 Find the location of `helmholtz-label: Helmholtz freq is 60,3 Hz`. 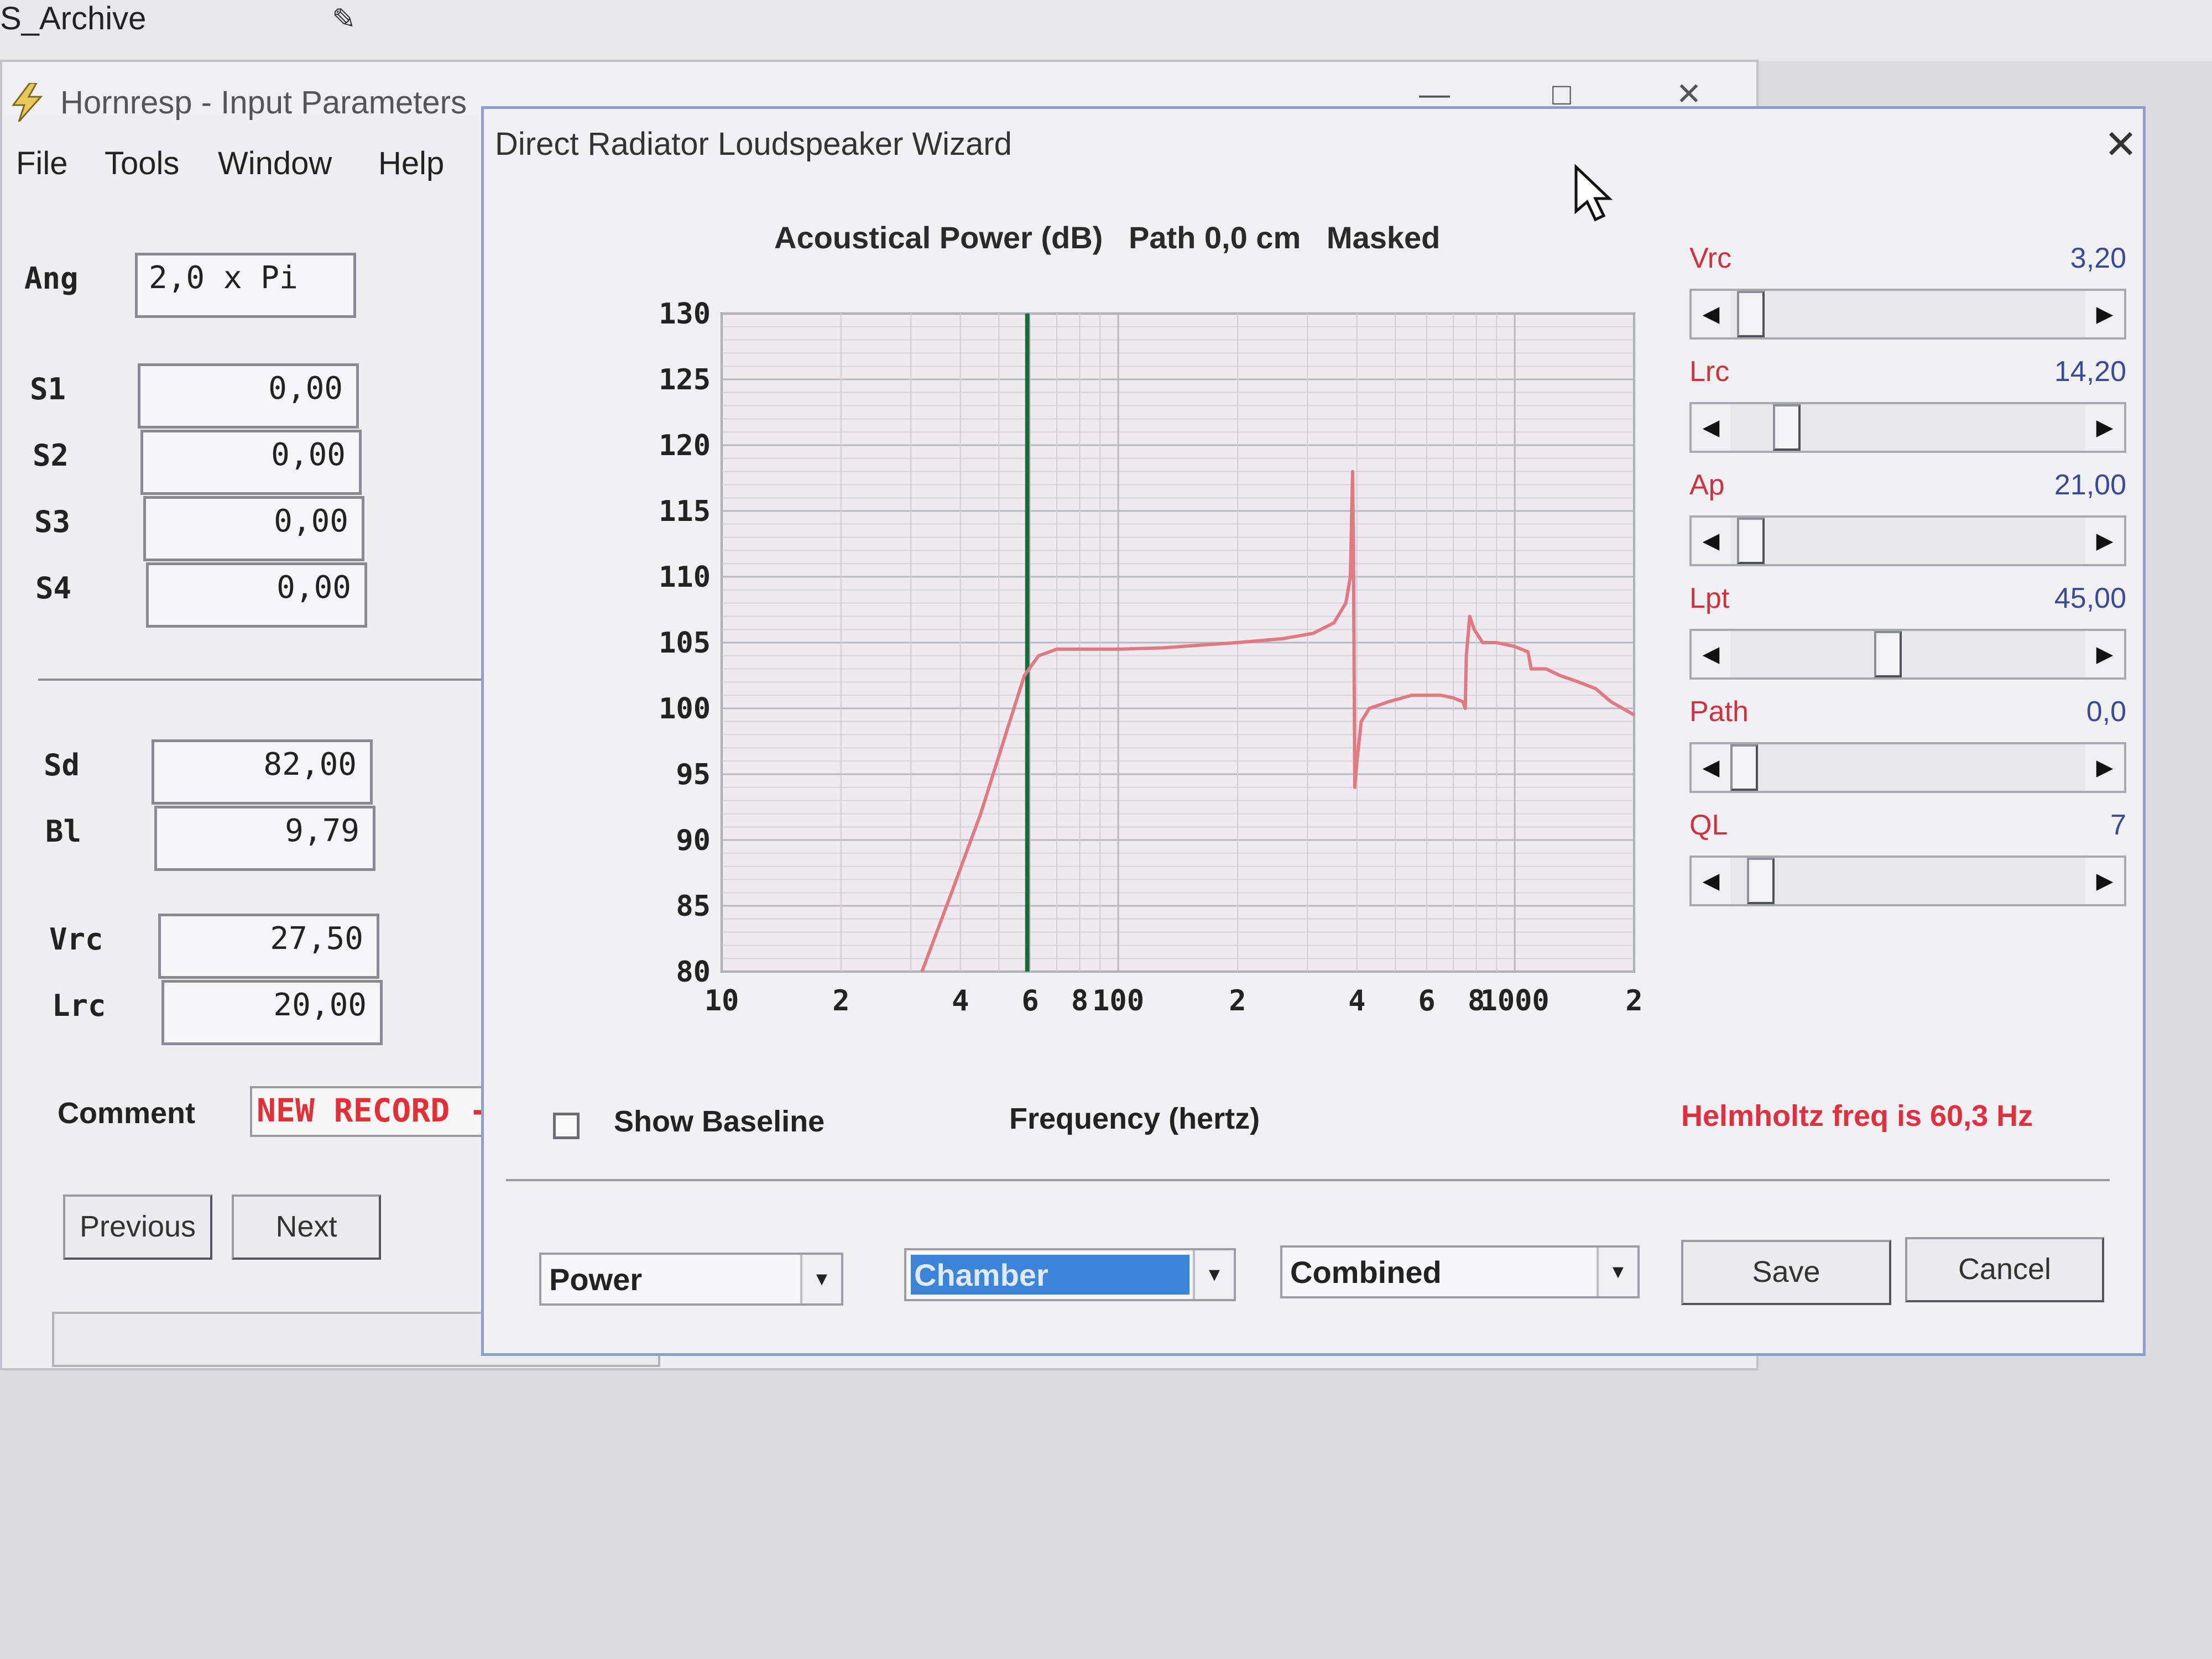

helmholtz-label: Helmholtz freq is 60,3 Hz is located at coordinates (1857, 1116).